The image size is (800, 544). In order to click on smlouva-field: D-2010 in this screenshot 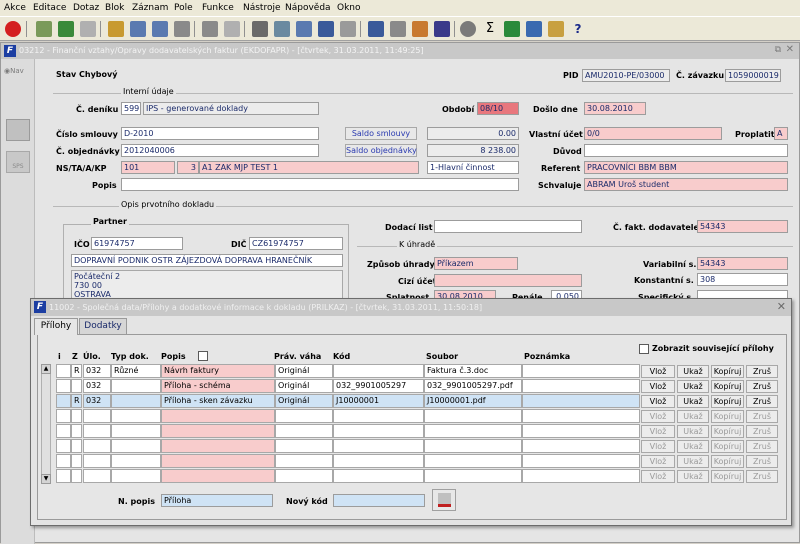, I will do `click(220, 133)`.